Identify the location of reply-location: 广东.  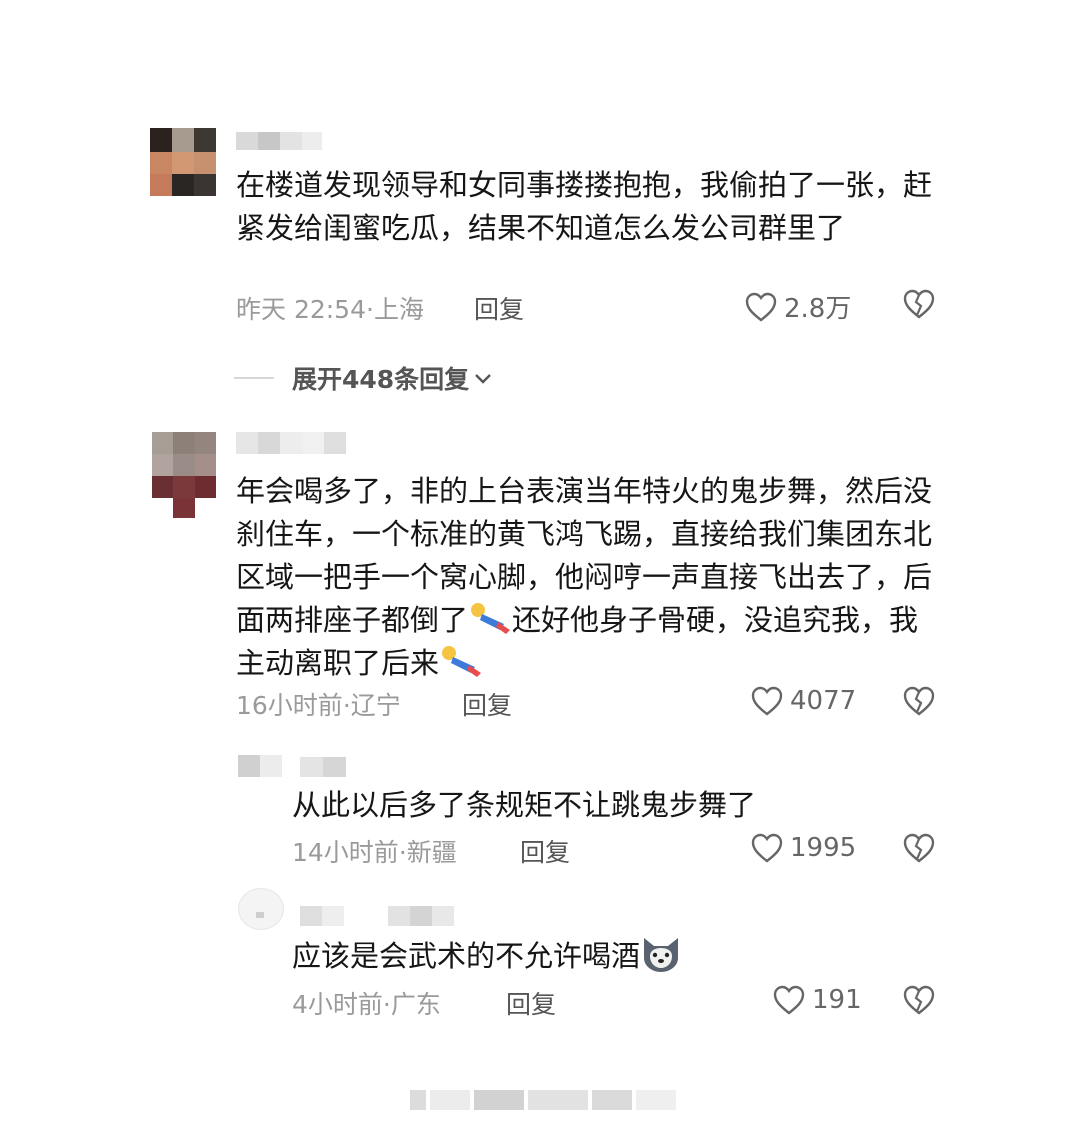
(415, 1004).